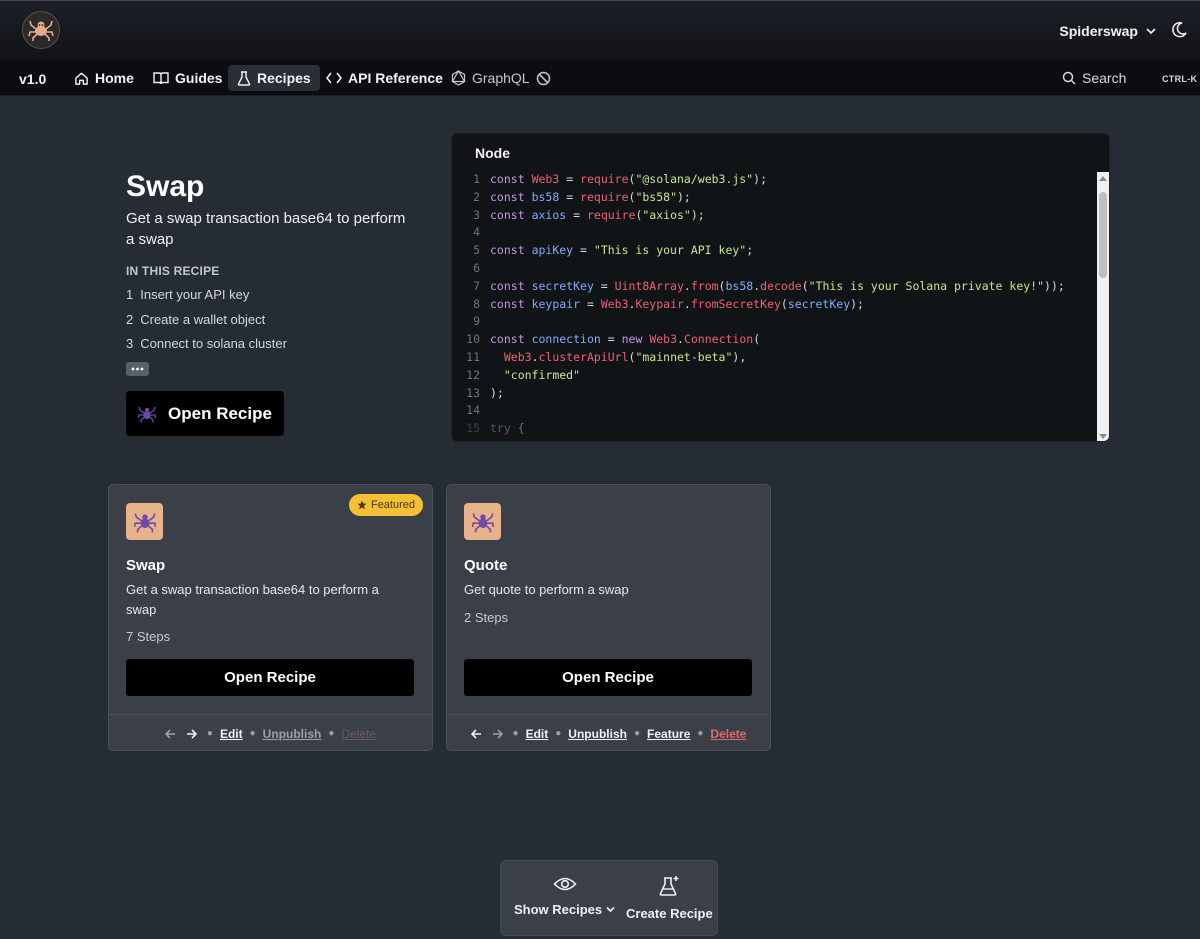 The height and width of the screenshot is (939, 1200). What do you see at coordinates (130, 319) in the screenshot?
I see `step-number: 2` at bounding box center [130, 319].